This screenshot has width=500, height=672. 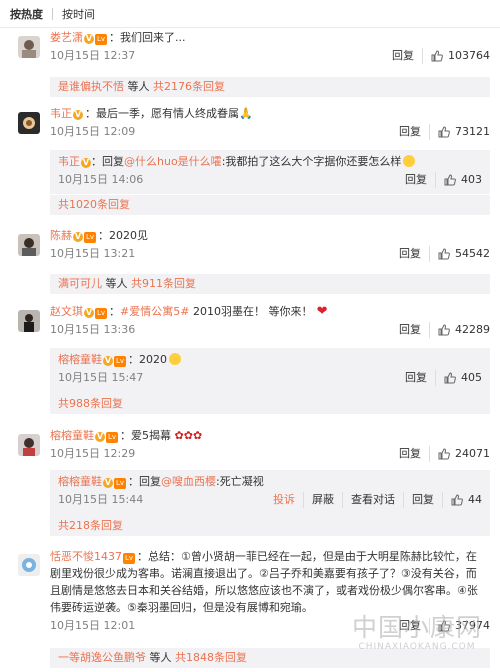 What do you see at coordinates (270, 371) in the screenshot?
I see `reply-box: 榕榕童鞋 V Lv ：2020 10月15日 15:47 回复 405` at bounding box center [270, 371].